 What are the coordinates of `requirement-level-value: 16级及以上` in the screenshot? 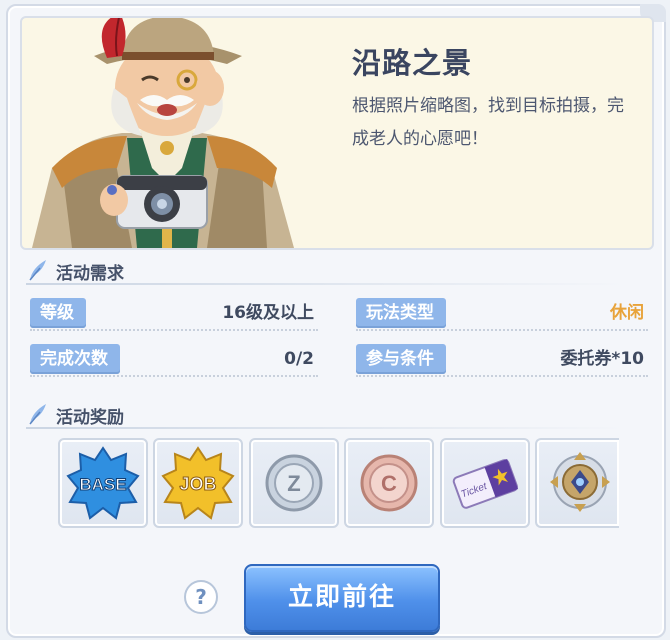 It's located at (268, 313).